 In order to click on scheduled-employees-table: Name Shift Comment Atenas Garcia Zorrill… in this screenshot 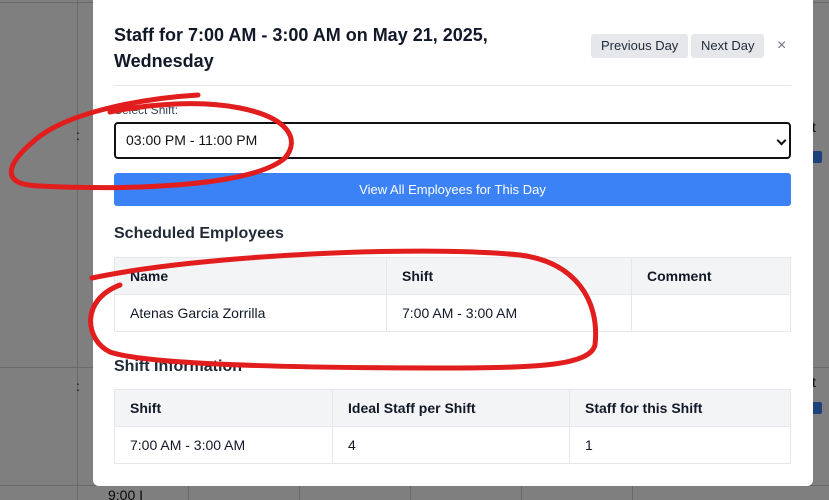, I will do `click(452, 294)`.